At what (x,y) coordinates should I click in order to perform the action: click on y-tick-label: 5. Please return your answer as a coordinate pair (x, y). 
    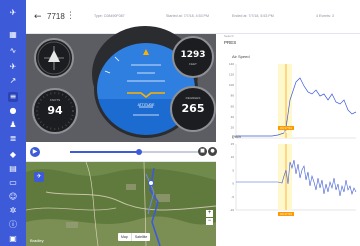
    Looking at the image, I should click on (233, 170).